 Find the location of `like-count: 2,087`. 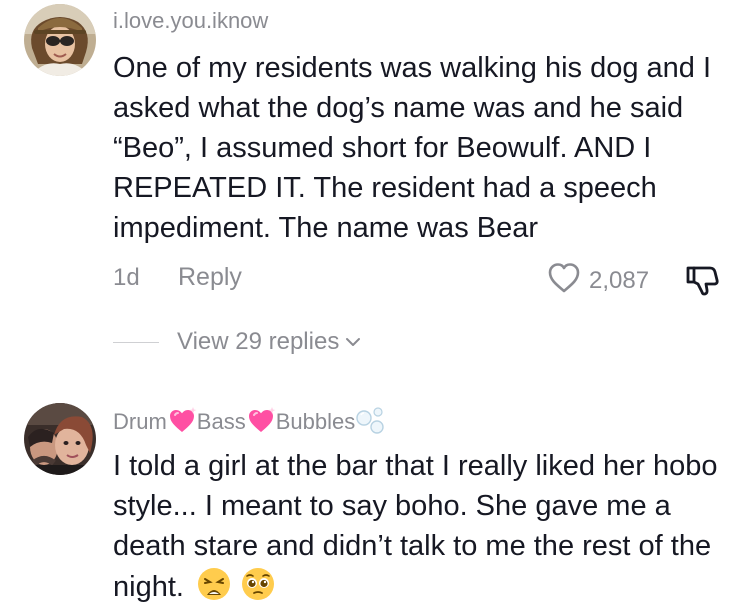

like-count: 2,087 is located at coordinates (619, 280).